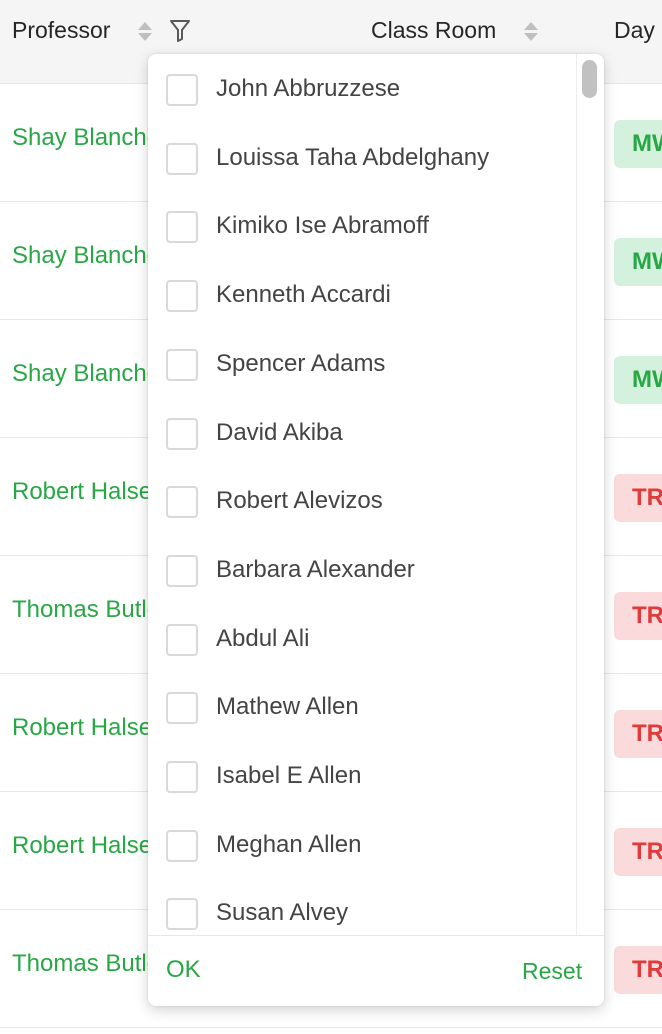  What do you see at coordinates (366, 434) in the screenshot?
I see `filter-option: David Akiba` at bounding box center [366, 434].